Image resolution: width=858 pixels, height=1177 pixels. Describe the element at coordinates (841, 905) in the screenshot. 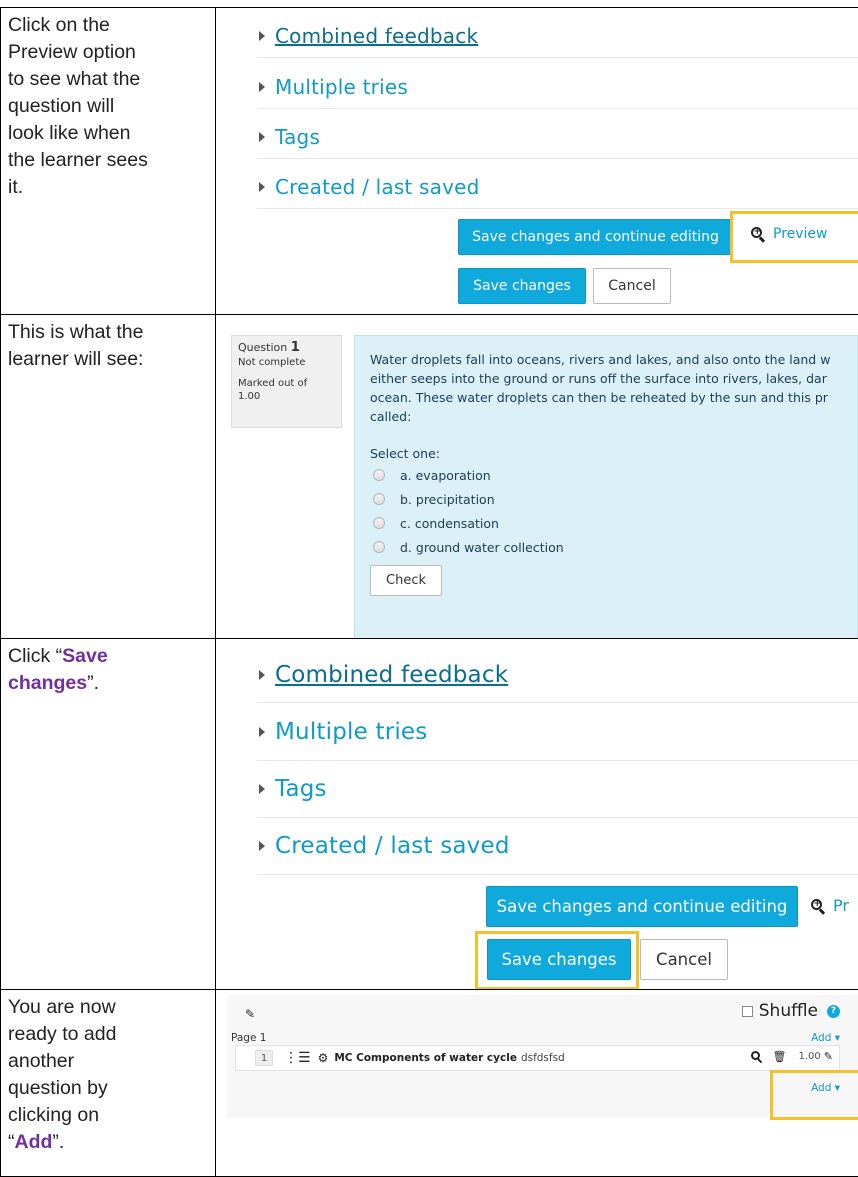

I see `preview-label: Pr` at that location.